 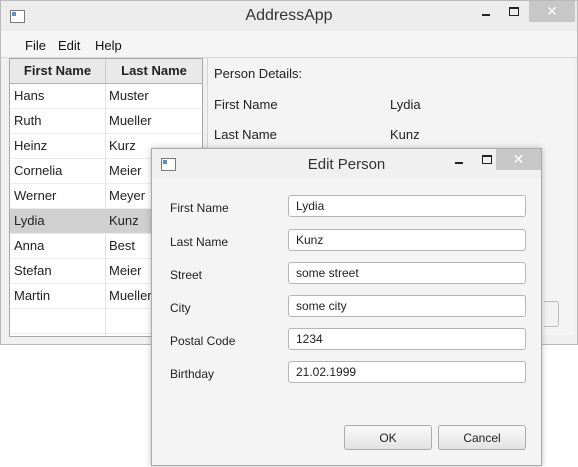 What do you see at coordinates (199, 208) in the screenshot?
I see `first-name-label: First Name` at bounding box center [199, 208].